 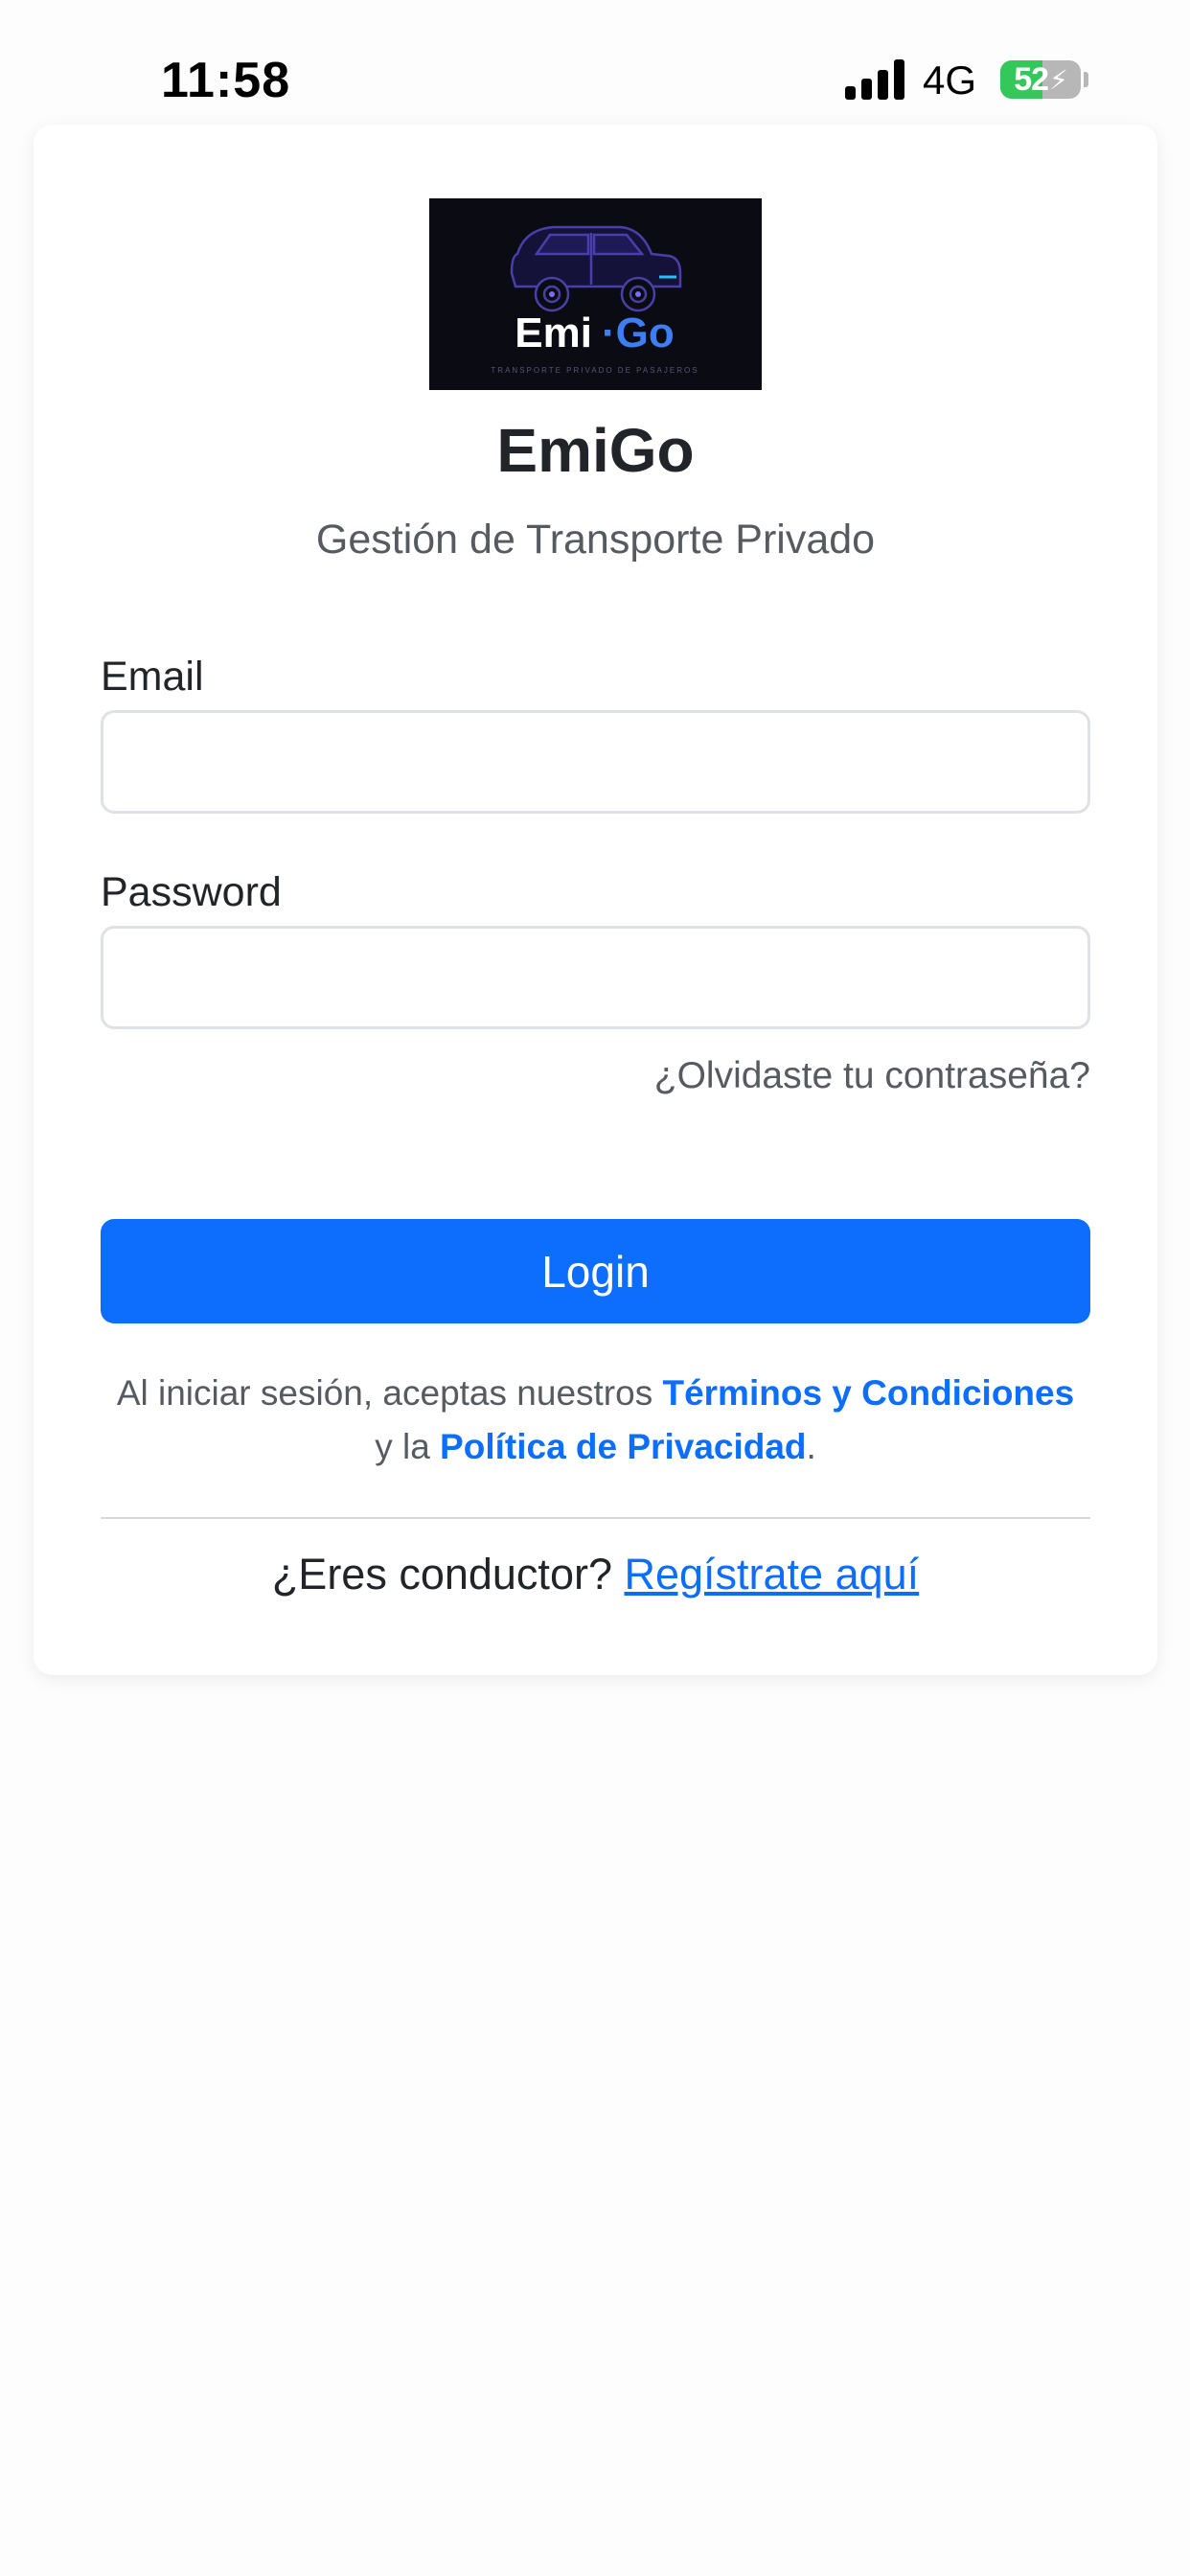 What do you see at coordinates (595, 762) in the screenshot?
I see `email-field` at bounding box center [595, 762].